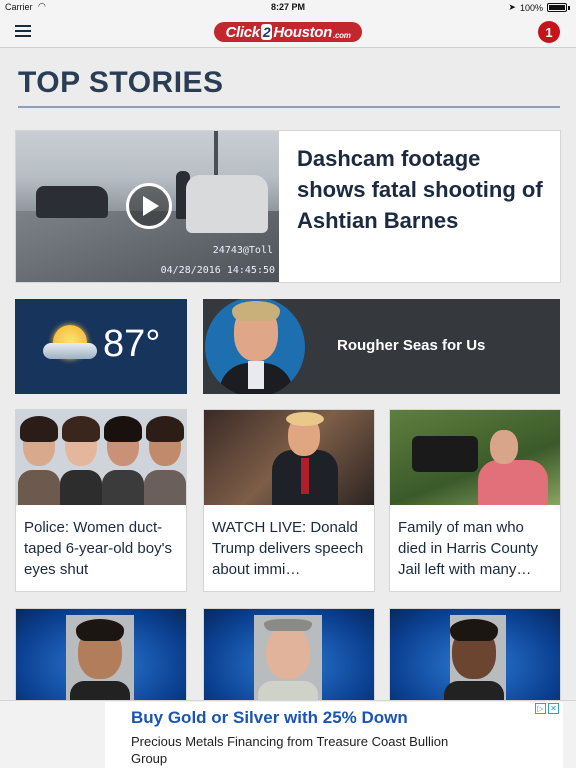 The image size is (576, 768). What do you see at coordinates (411, 345) in the screenshot?
I see `promo-title: Rougher Seas for Us` at bounding box center [411, 345].